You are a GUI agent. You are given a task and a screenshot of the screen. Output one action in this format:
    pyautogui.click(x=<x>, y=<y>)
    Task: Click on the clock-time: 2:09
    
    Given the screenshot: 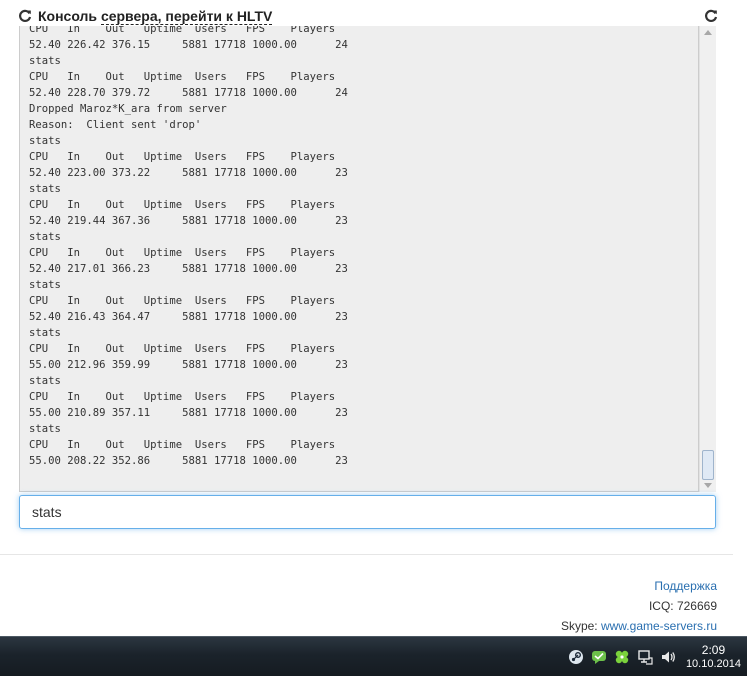 What is the action you would take?
    pyautogui.click(x=713, y=650)
    